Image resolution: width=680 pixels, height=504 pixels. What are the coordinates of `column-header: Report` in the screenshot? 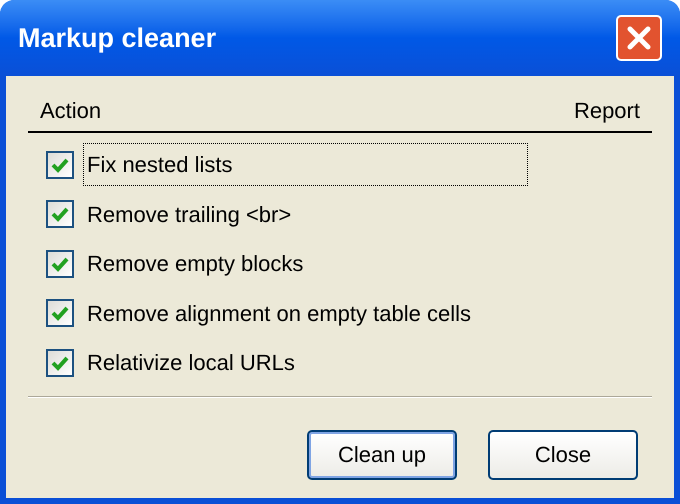 It's located at (607, 111).